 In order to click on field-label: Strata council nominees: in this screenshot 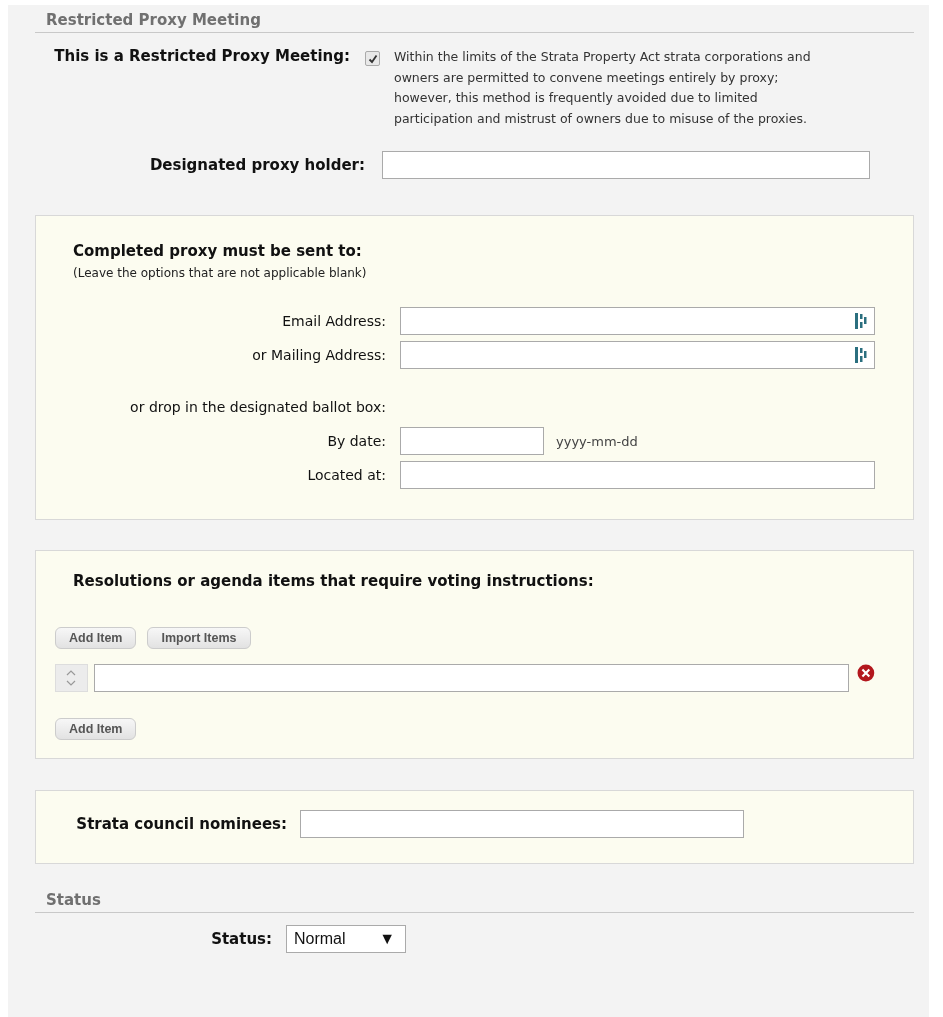, I will do `click(181, 824)`.